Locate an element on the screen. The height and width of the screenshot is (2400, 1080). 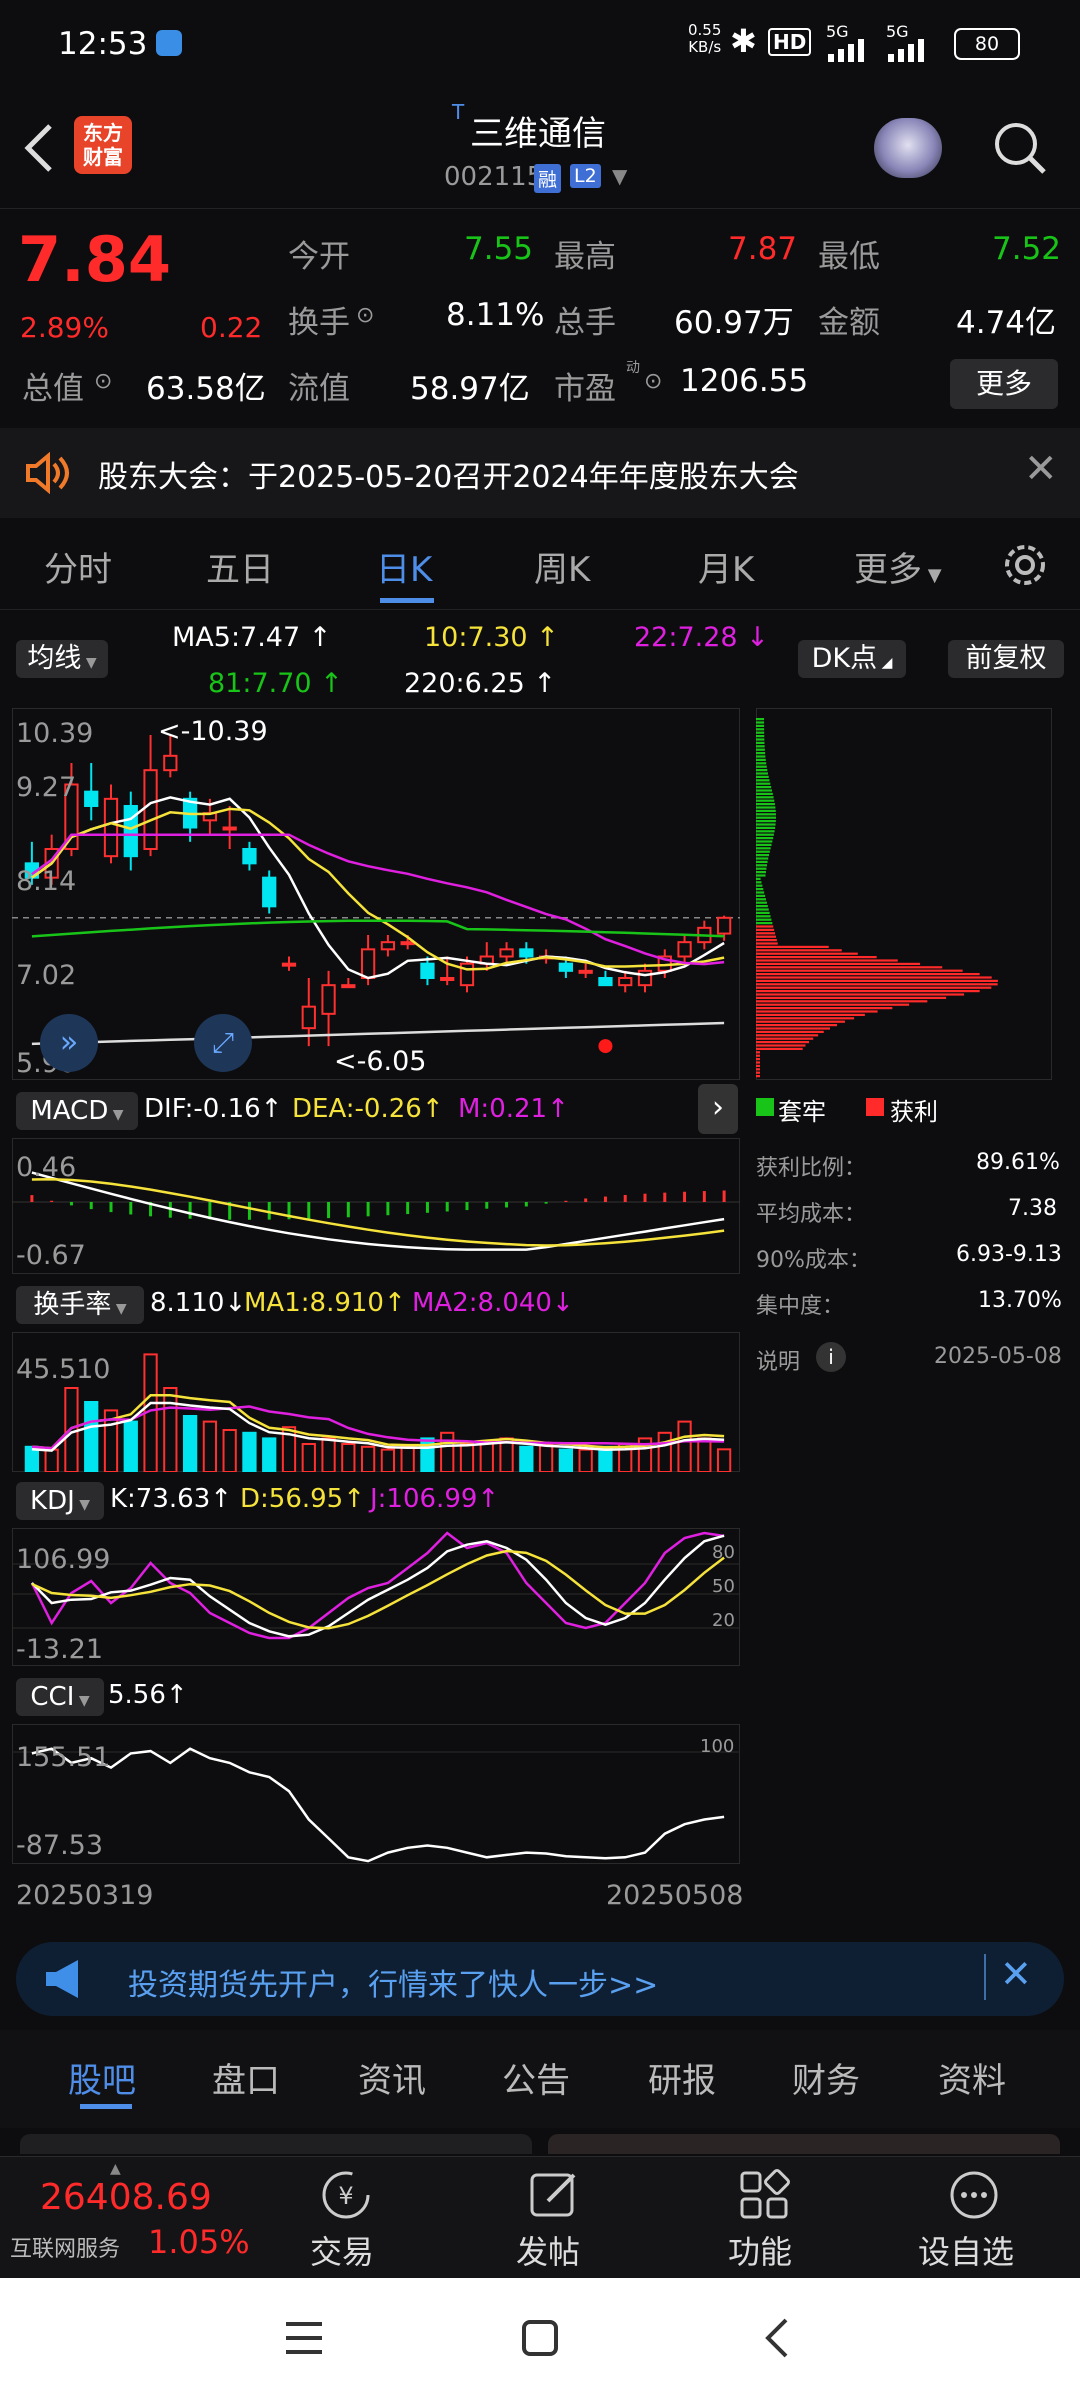
post-edit-icon is located at coordinates (554, 2195).